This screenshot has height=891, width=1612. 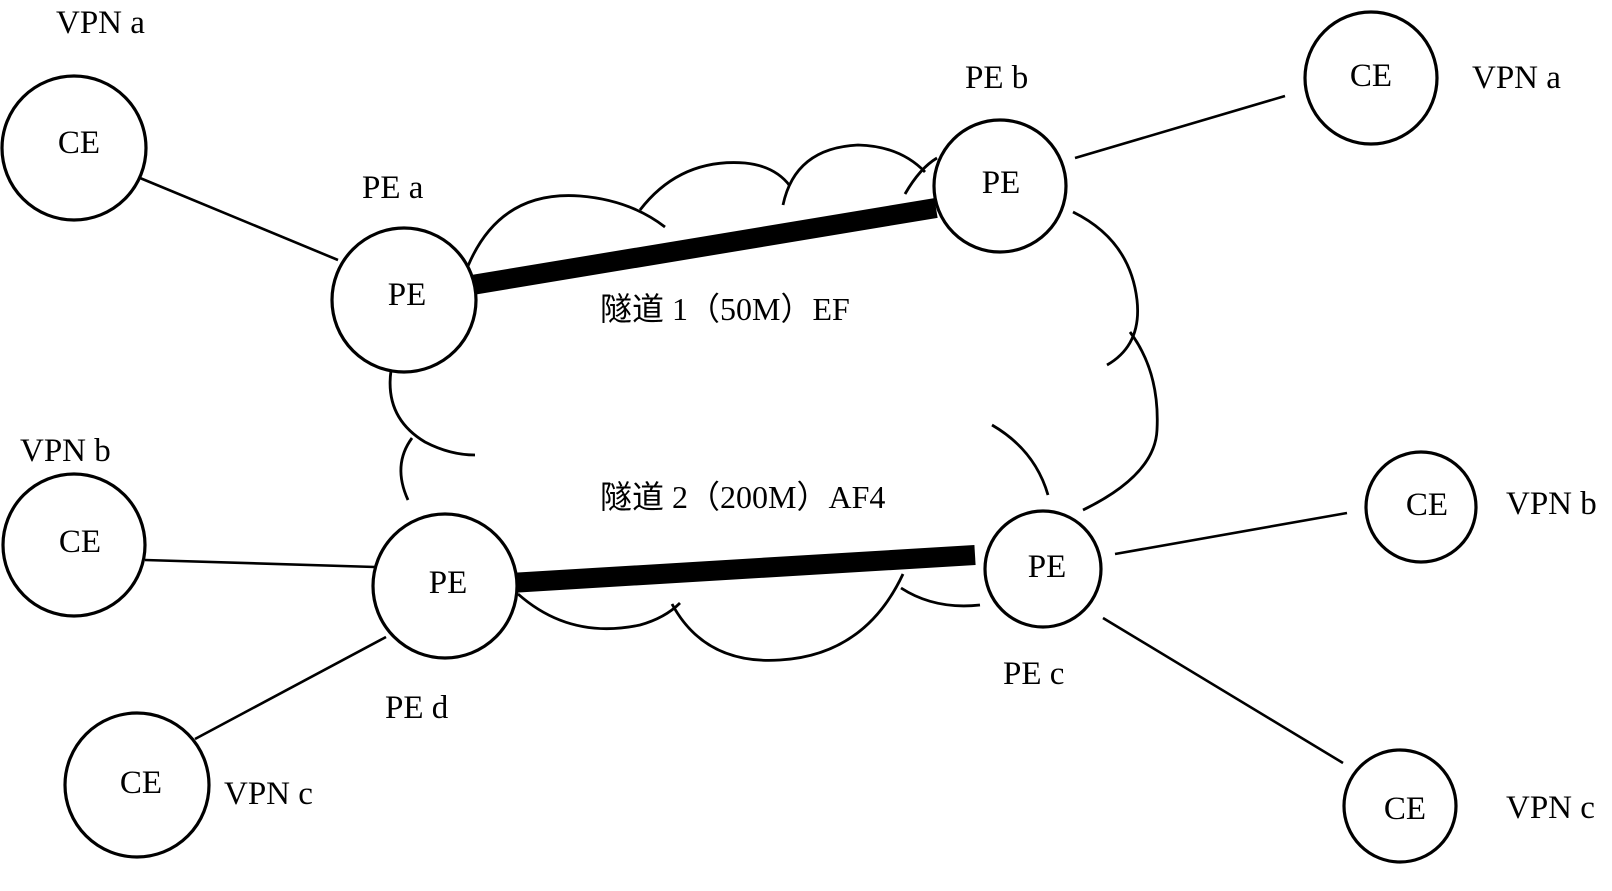 I want to click on ce-node-vpn-a-right: CE, so click(x=1371, y=78).